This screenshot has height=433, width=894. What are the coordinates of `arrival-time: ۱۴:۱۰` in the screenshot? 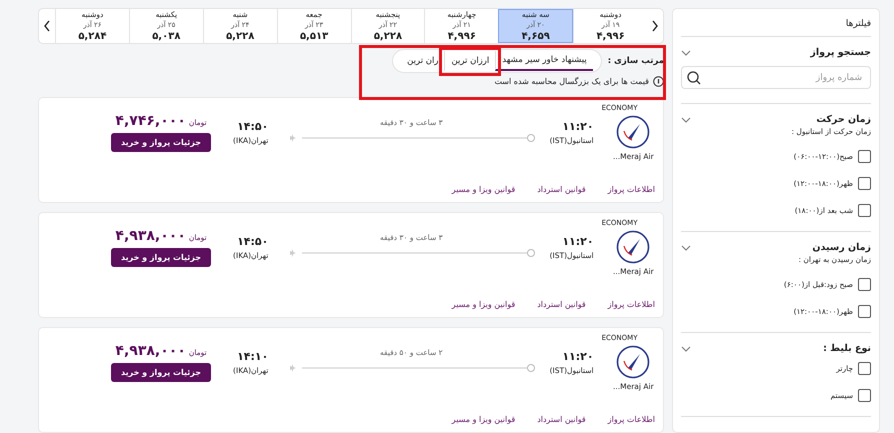 It's located at (252, 356).